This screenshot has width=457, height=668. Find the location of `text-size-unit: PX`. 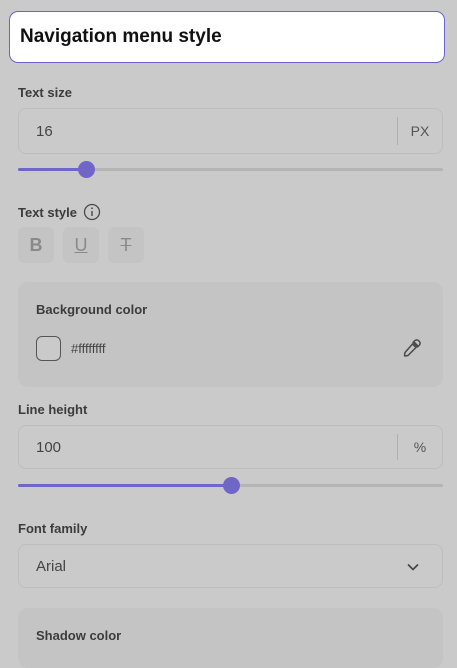

text-size-unit: PX is located at coordinates (419, 131).